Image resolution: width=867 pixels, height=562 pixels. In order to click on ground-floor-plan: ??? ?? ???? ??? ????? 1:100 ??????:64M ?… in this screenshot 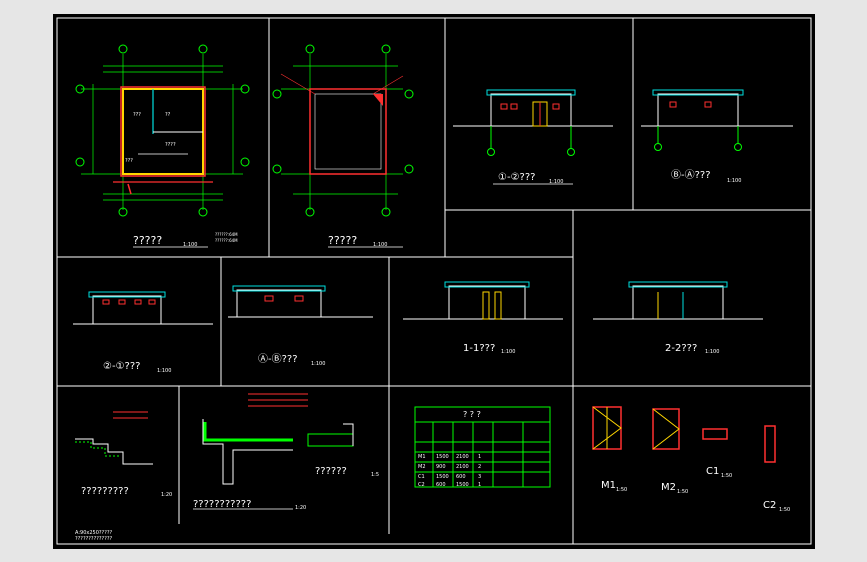, I will do `click(162, 146)`.